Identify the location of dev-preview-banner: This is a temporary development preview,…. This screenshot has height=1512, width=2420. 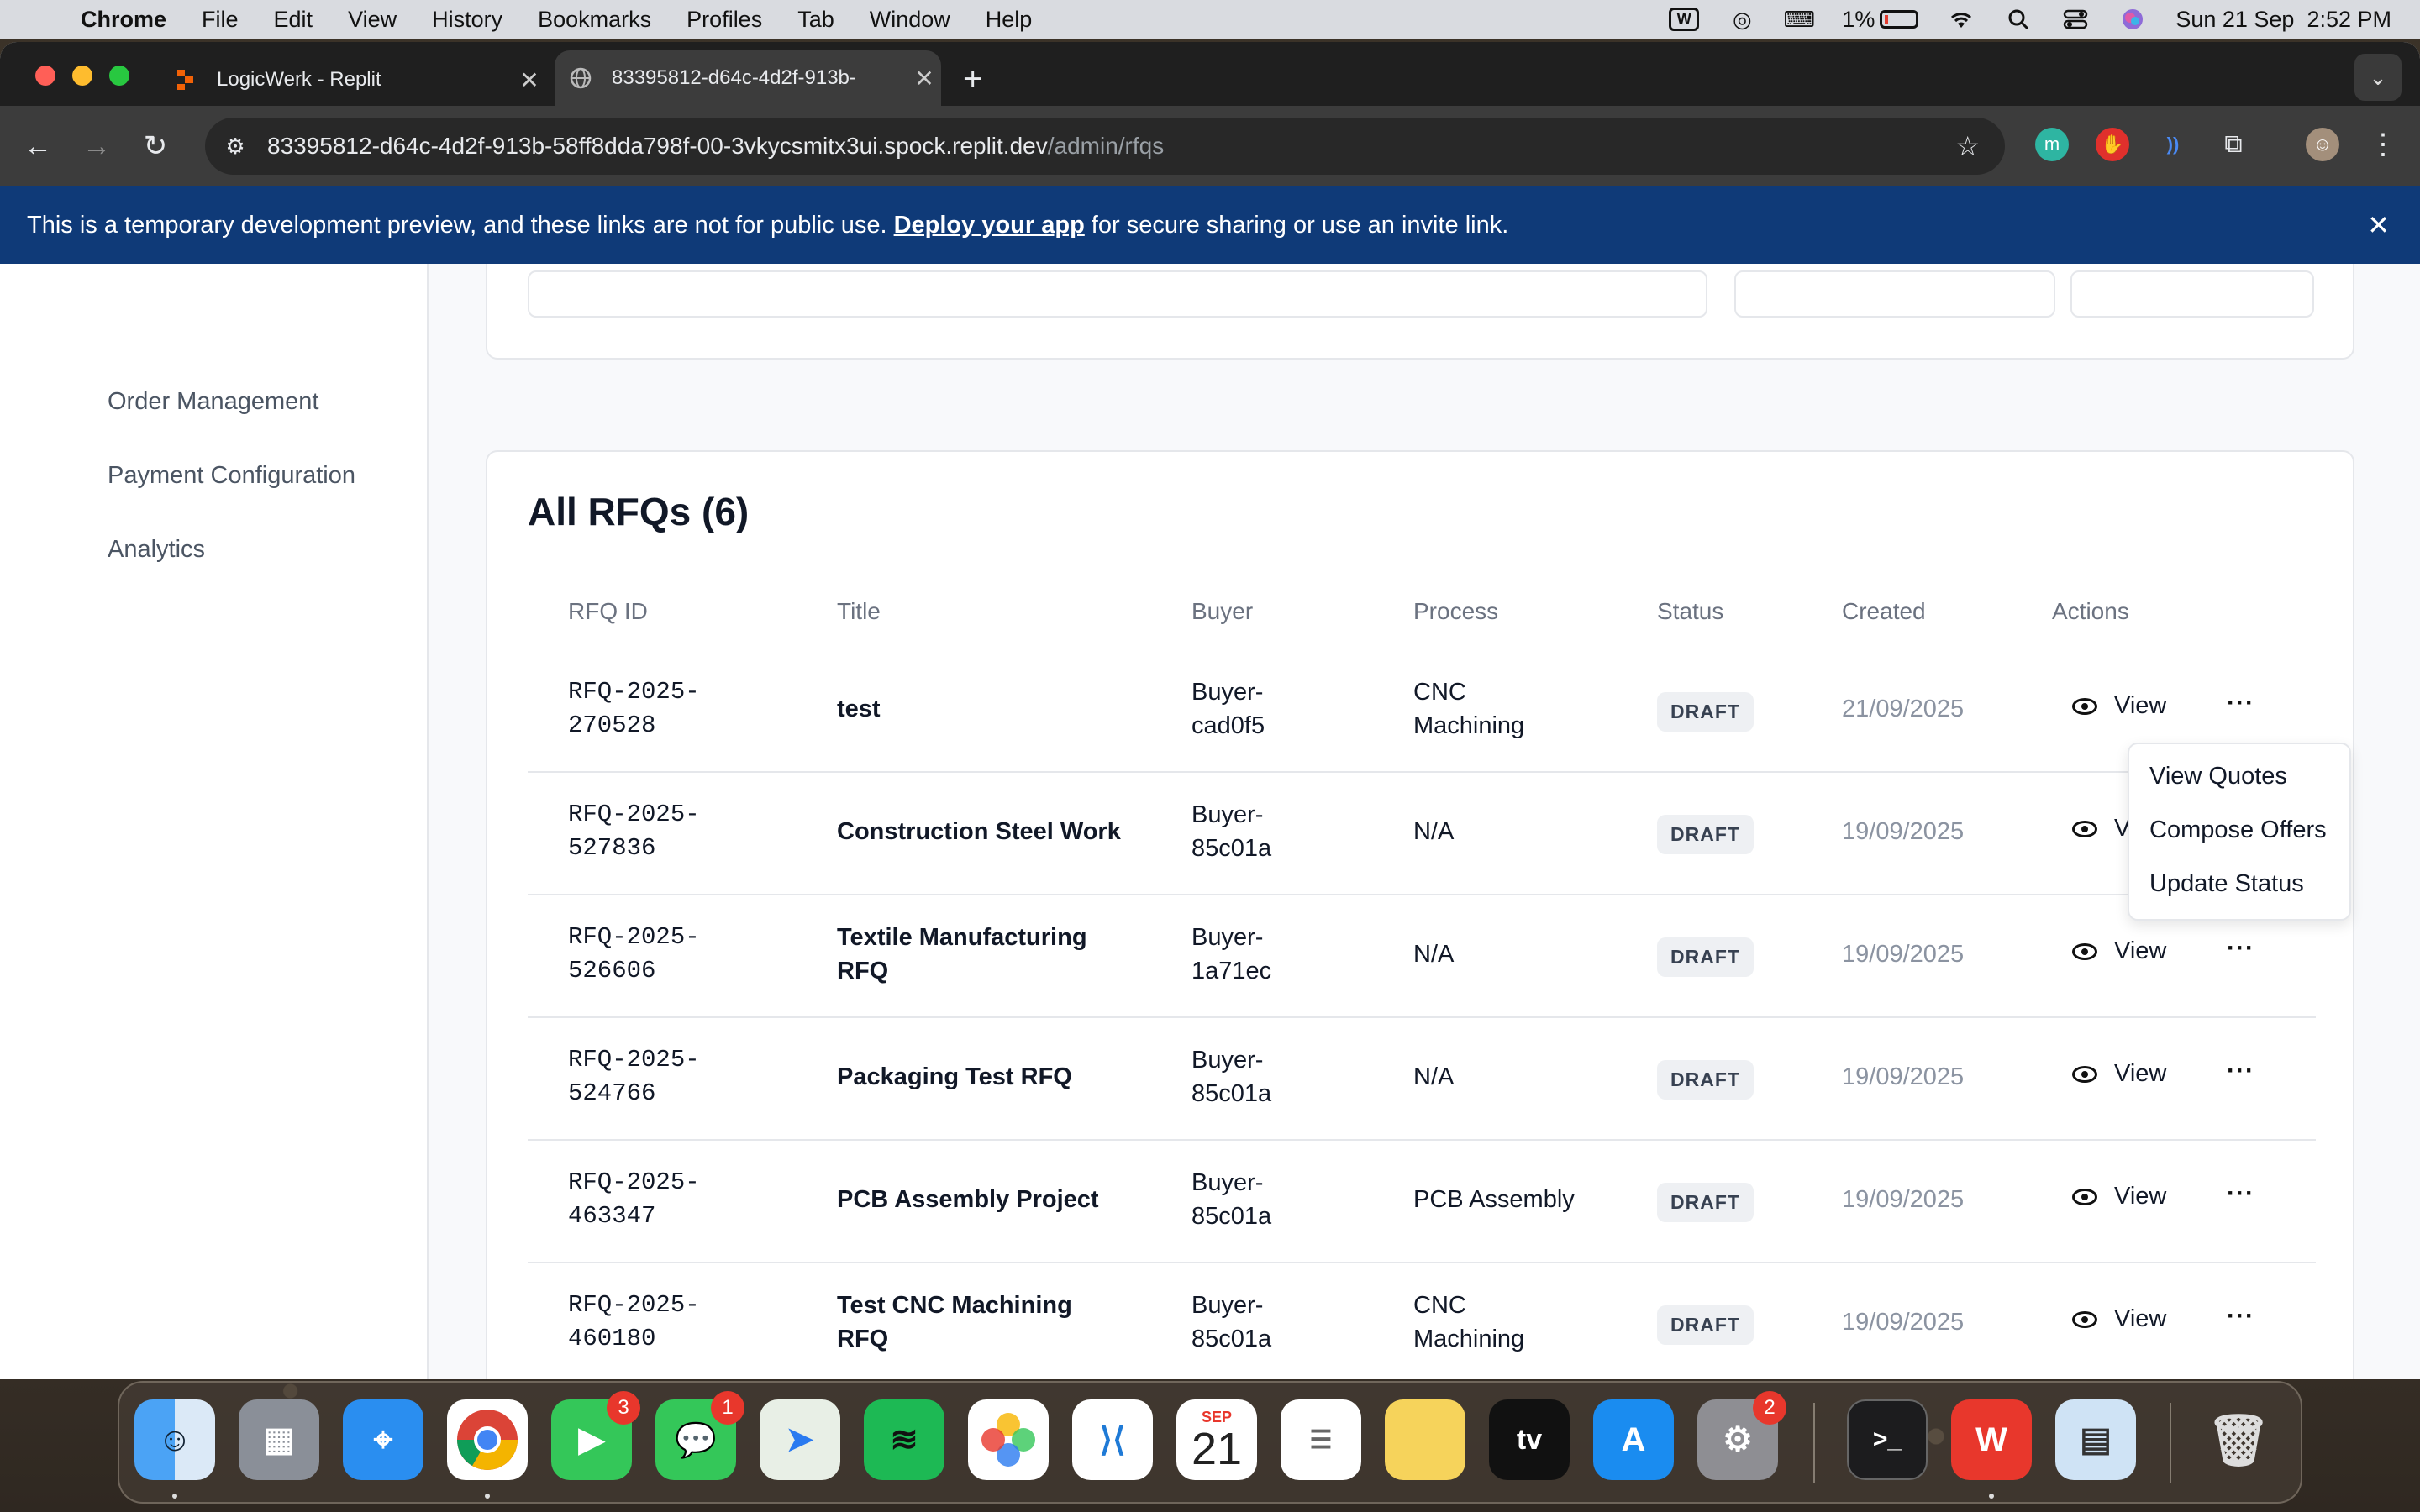
(1210, 225).